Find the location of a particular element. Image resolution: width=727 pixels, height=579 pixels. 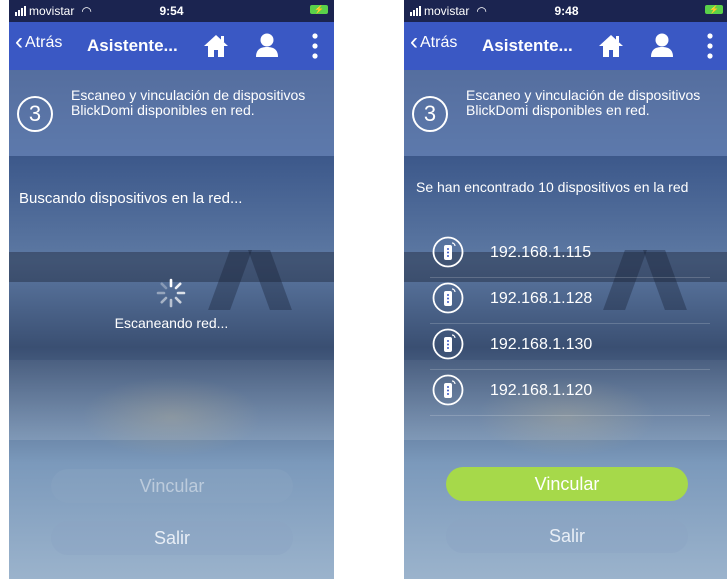

device-row: 192.168.1.120 is located at coordinates (570, 393).